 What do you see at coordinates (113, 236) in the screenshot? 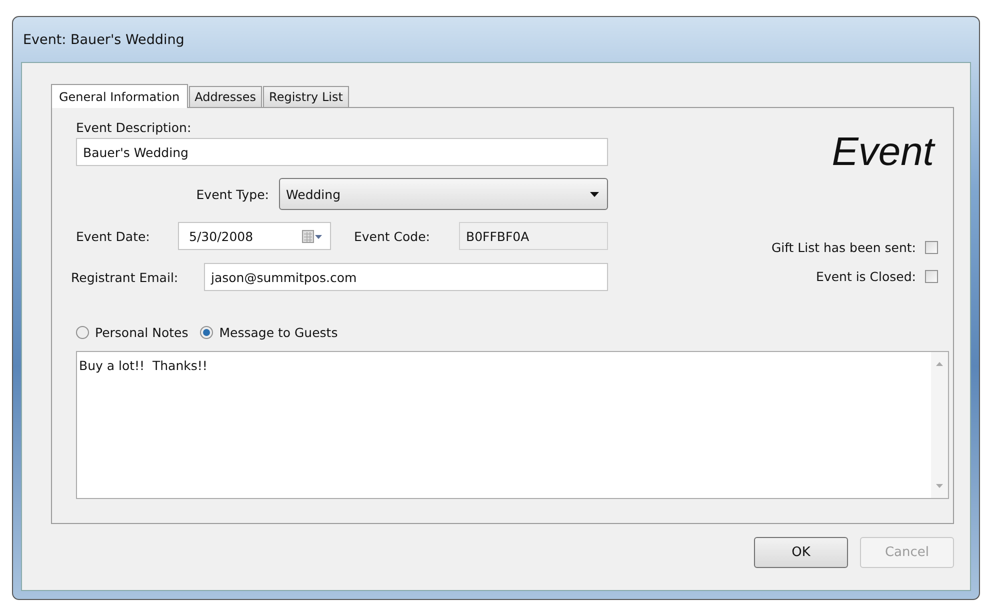
I see `field-label: Event Date:` at bounding box center [113, 236].